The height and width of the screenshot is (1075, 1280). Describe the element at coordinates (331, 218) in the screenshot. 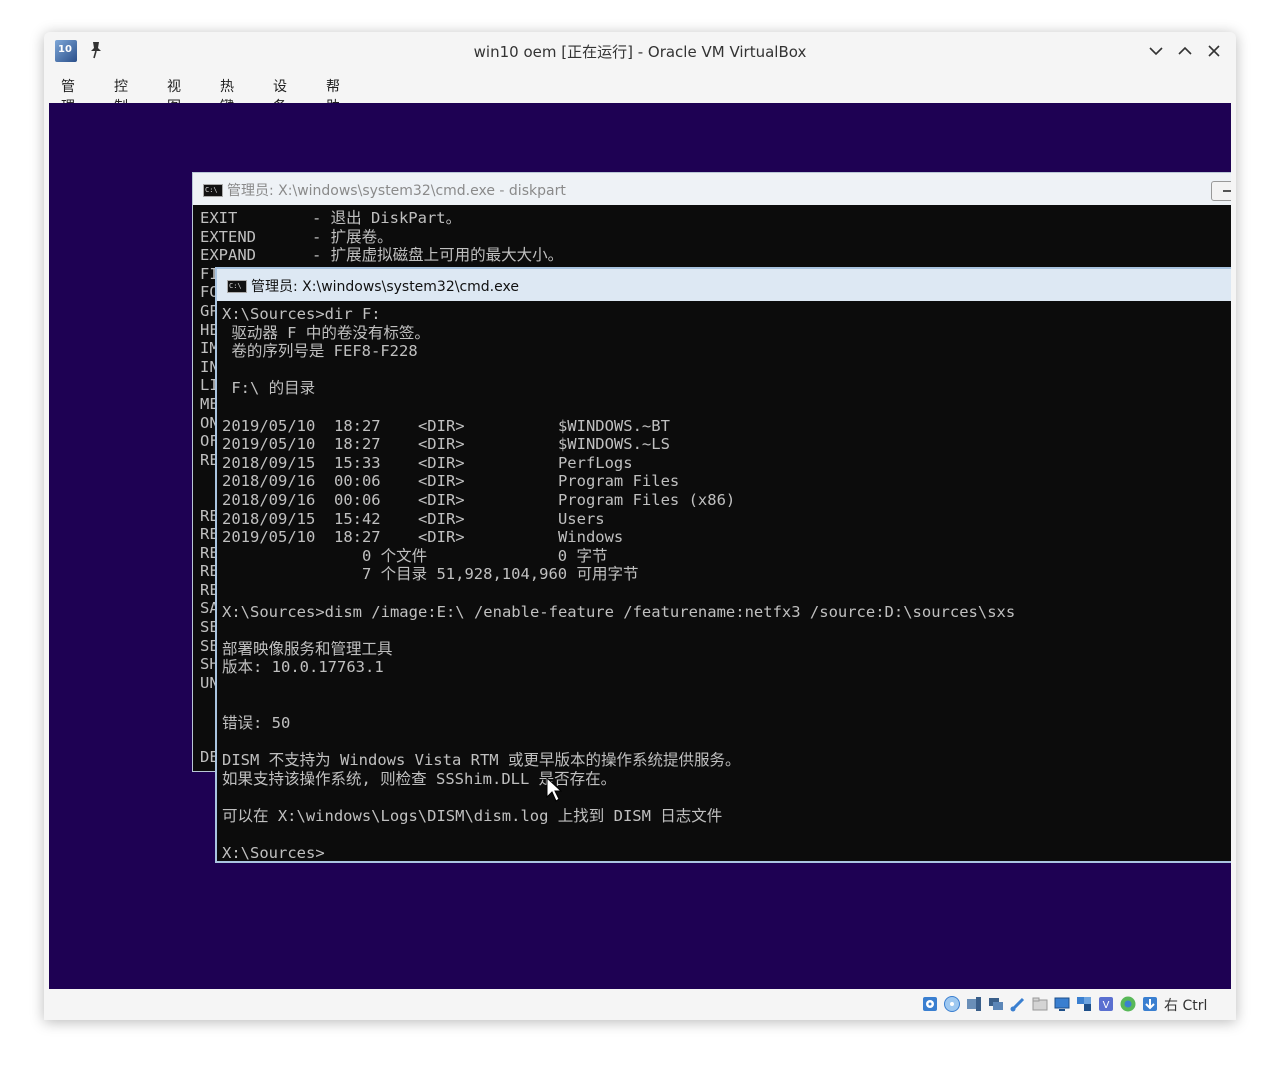

I see `console-line: EXIT - 退出 DiskPart。` at that location.